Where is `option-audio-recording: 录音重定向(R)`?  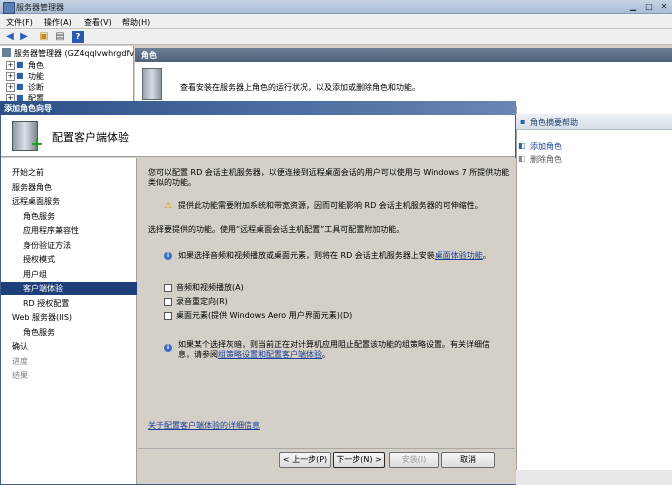 option-audio-recording: 录音重定向(R) is located at coordinates (202, 301).